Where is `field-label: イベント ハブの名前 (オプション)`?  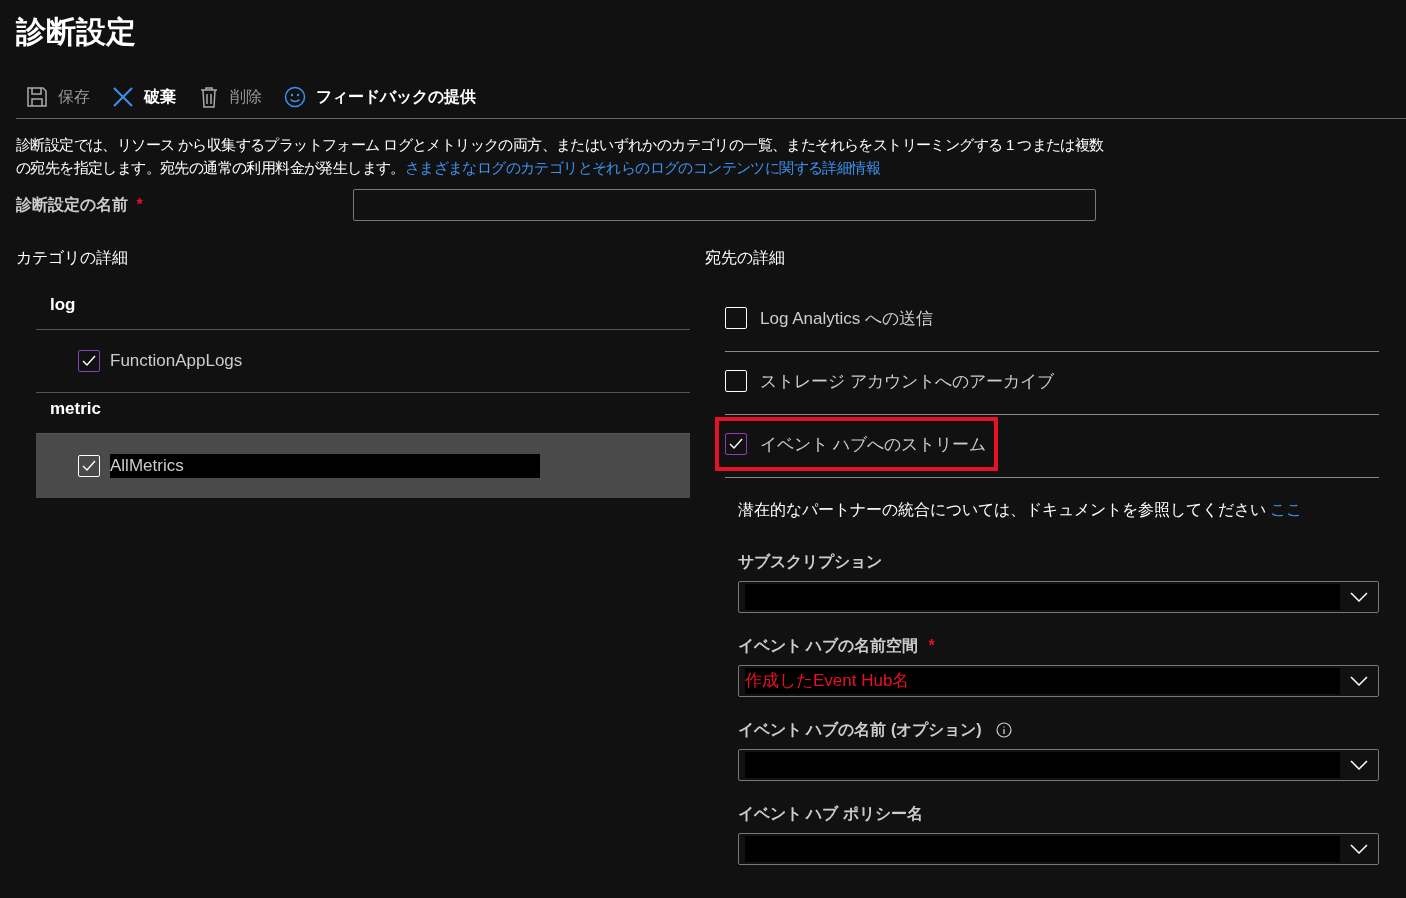 field-label: イベント ハブの名前 (オプション) is located at coordinates (860, 729).